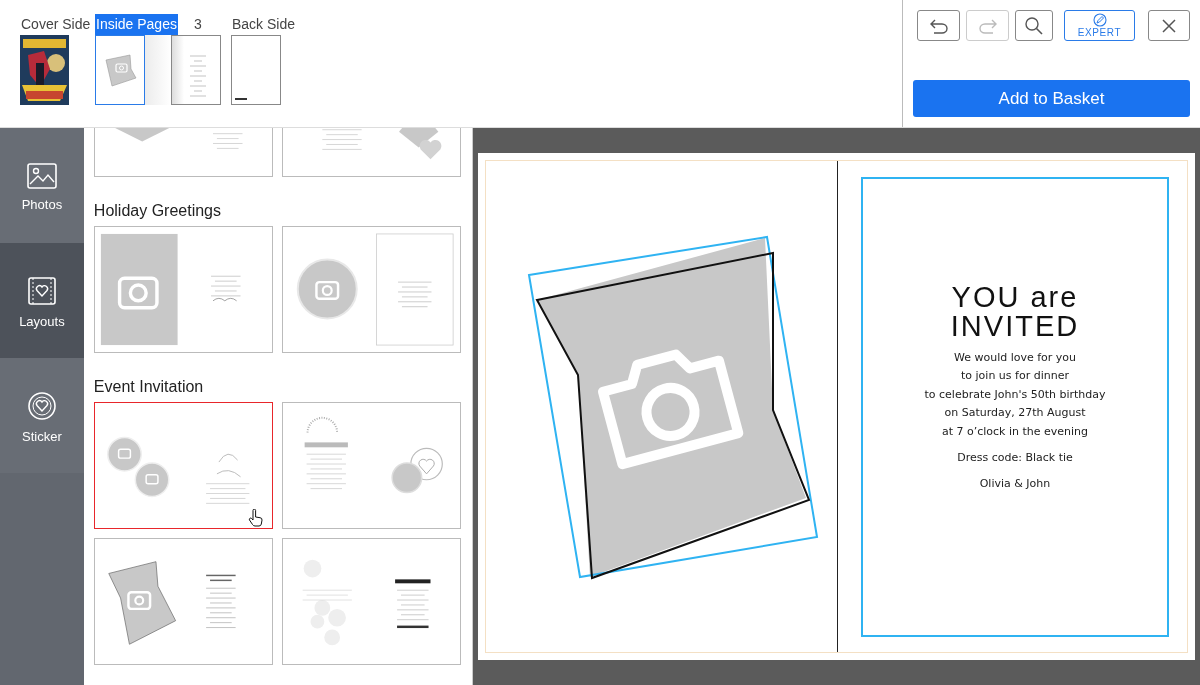 The image size is (1200, 685). I want to click on page-tab: Cover Side, so click(56, 24).